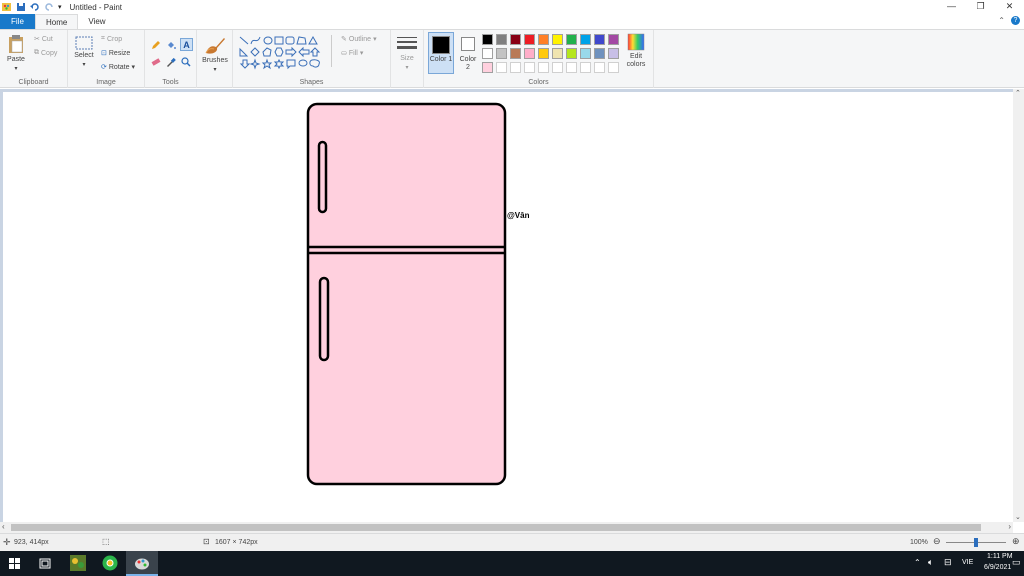  I want to click on color2-button: Color 2, so click(468, 53).